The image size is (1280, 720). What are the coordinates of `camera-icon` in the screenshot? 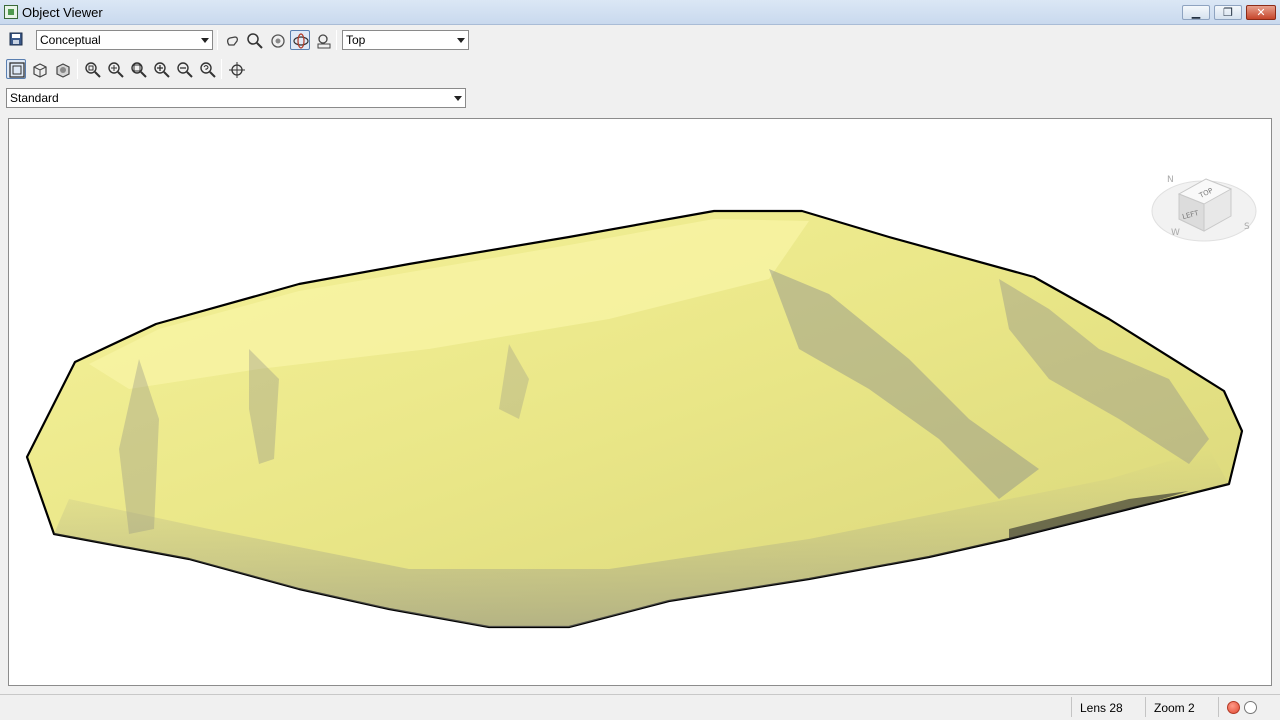 It's located at (324, 41).